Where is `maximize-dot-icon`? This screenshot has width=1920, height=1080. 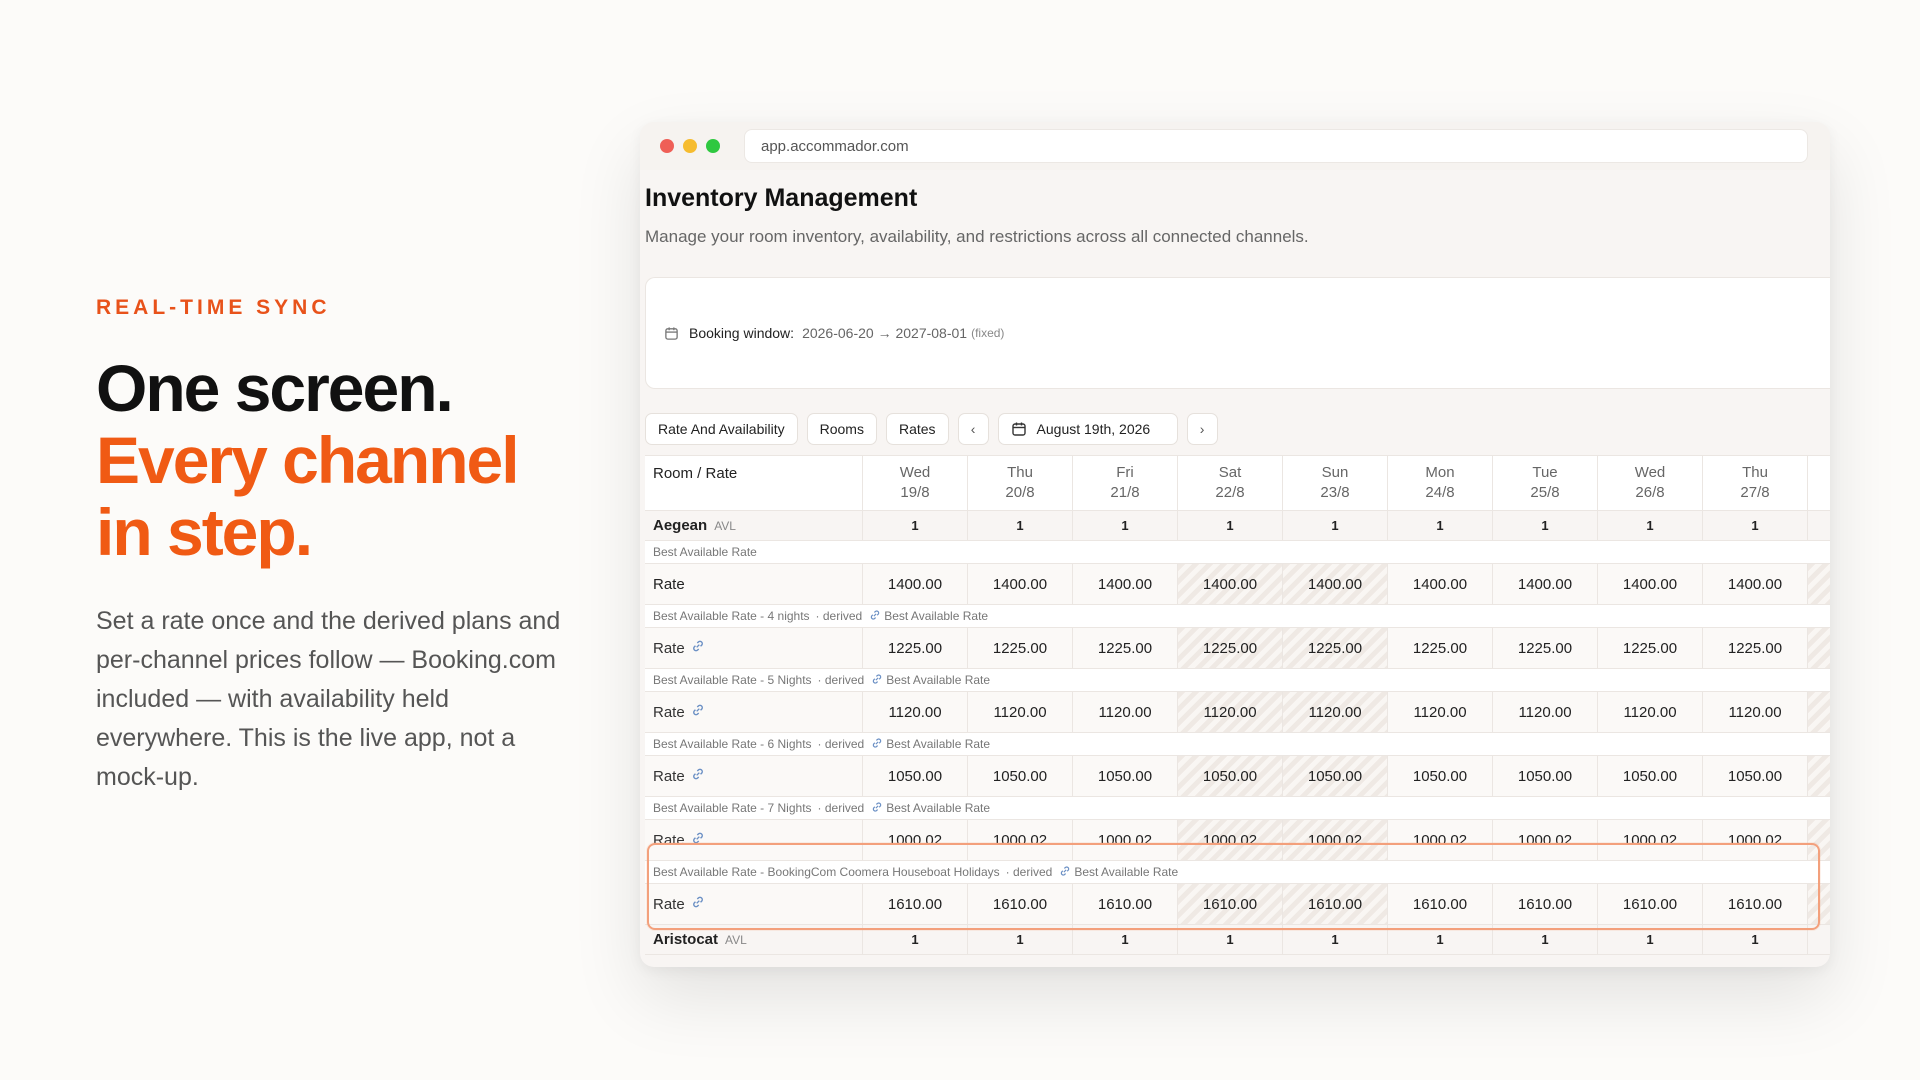
maximize-dot-icon is located at coordinates (713, 146).